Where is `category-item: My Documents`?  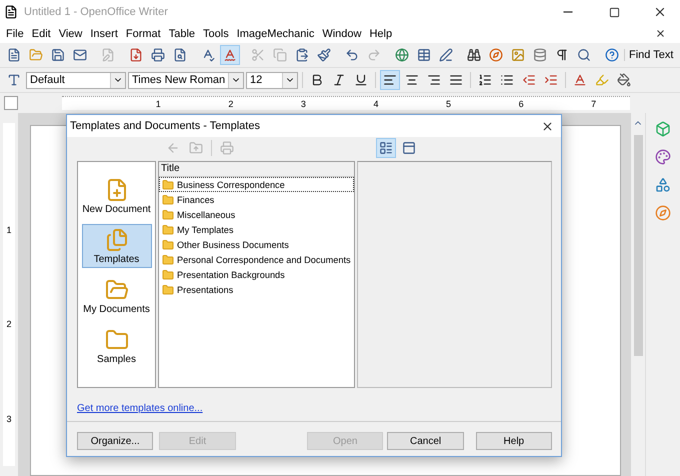
category-item: My Documents is located at coordinates (117, 296).